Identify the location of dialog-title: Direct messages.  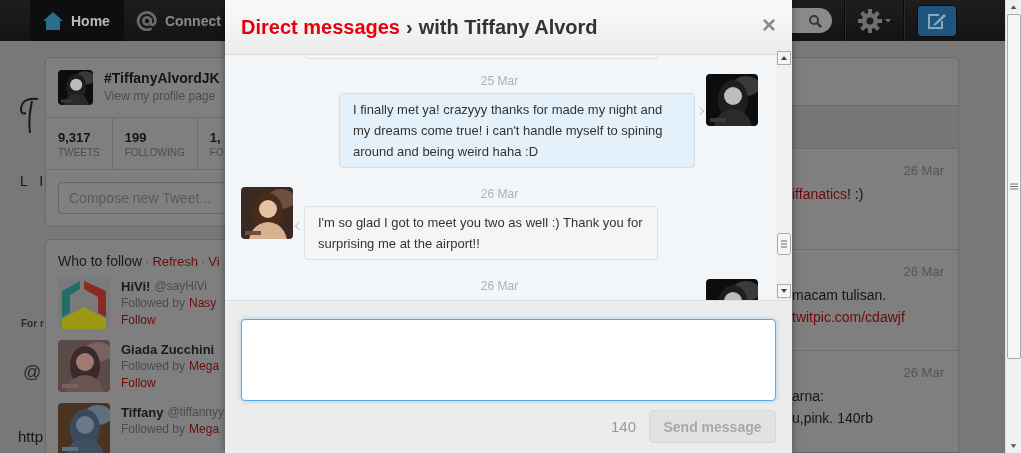
(320, 27).